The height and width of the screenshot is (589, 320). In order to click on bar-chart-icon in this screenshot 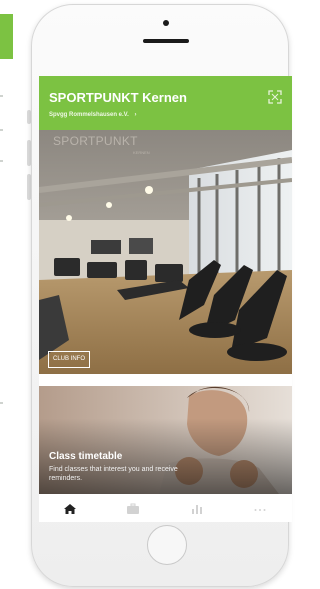, I will do `click(197, 509)`.